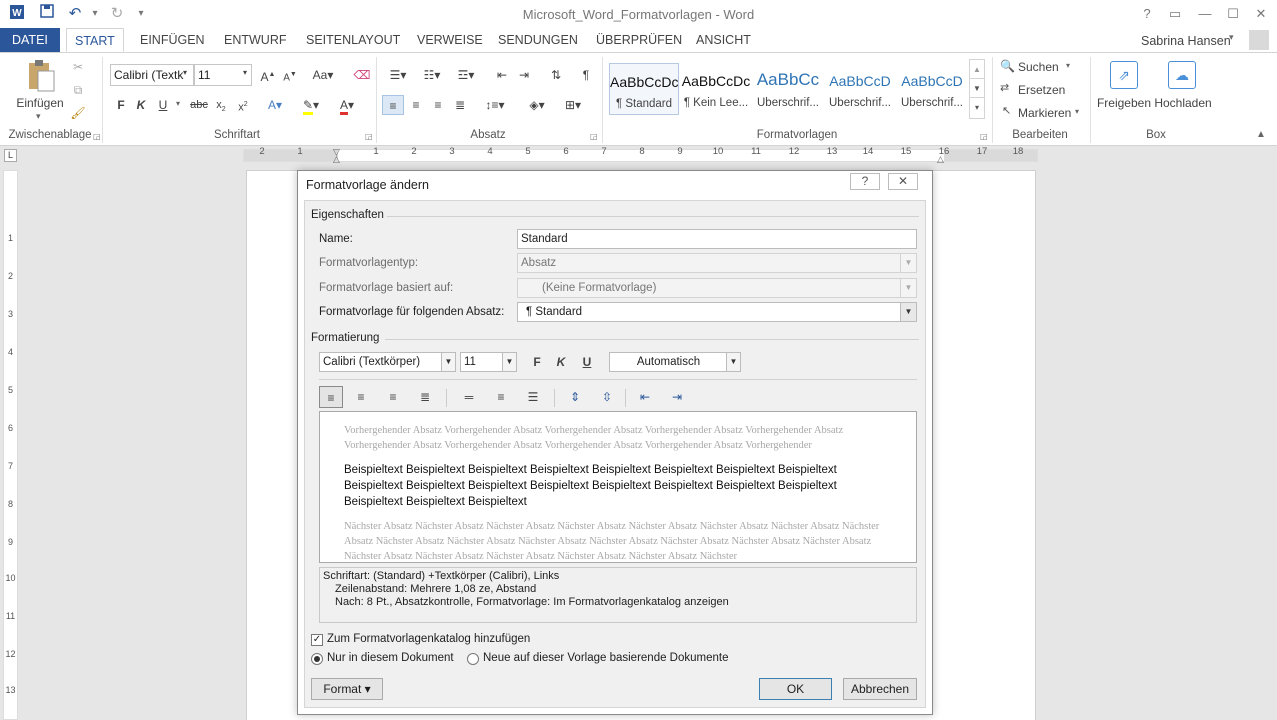  I want to click on text-effects-icon: A▾, so click(275, 105).